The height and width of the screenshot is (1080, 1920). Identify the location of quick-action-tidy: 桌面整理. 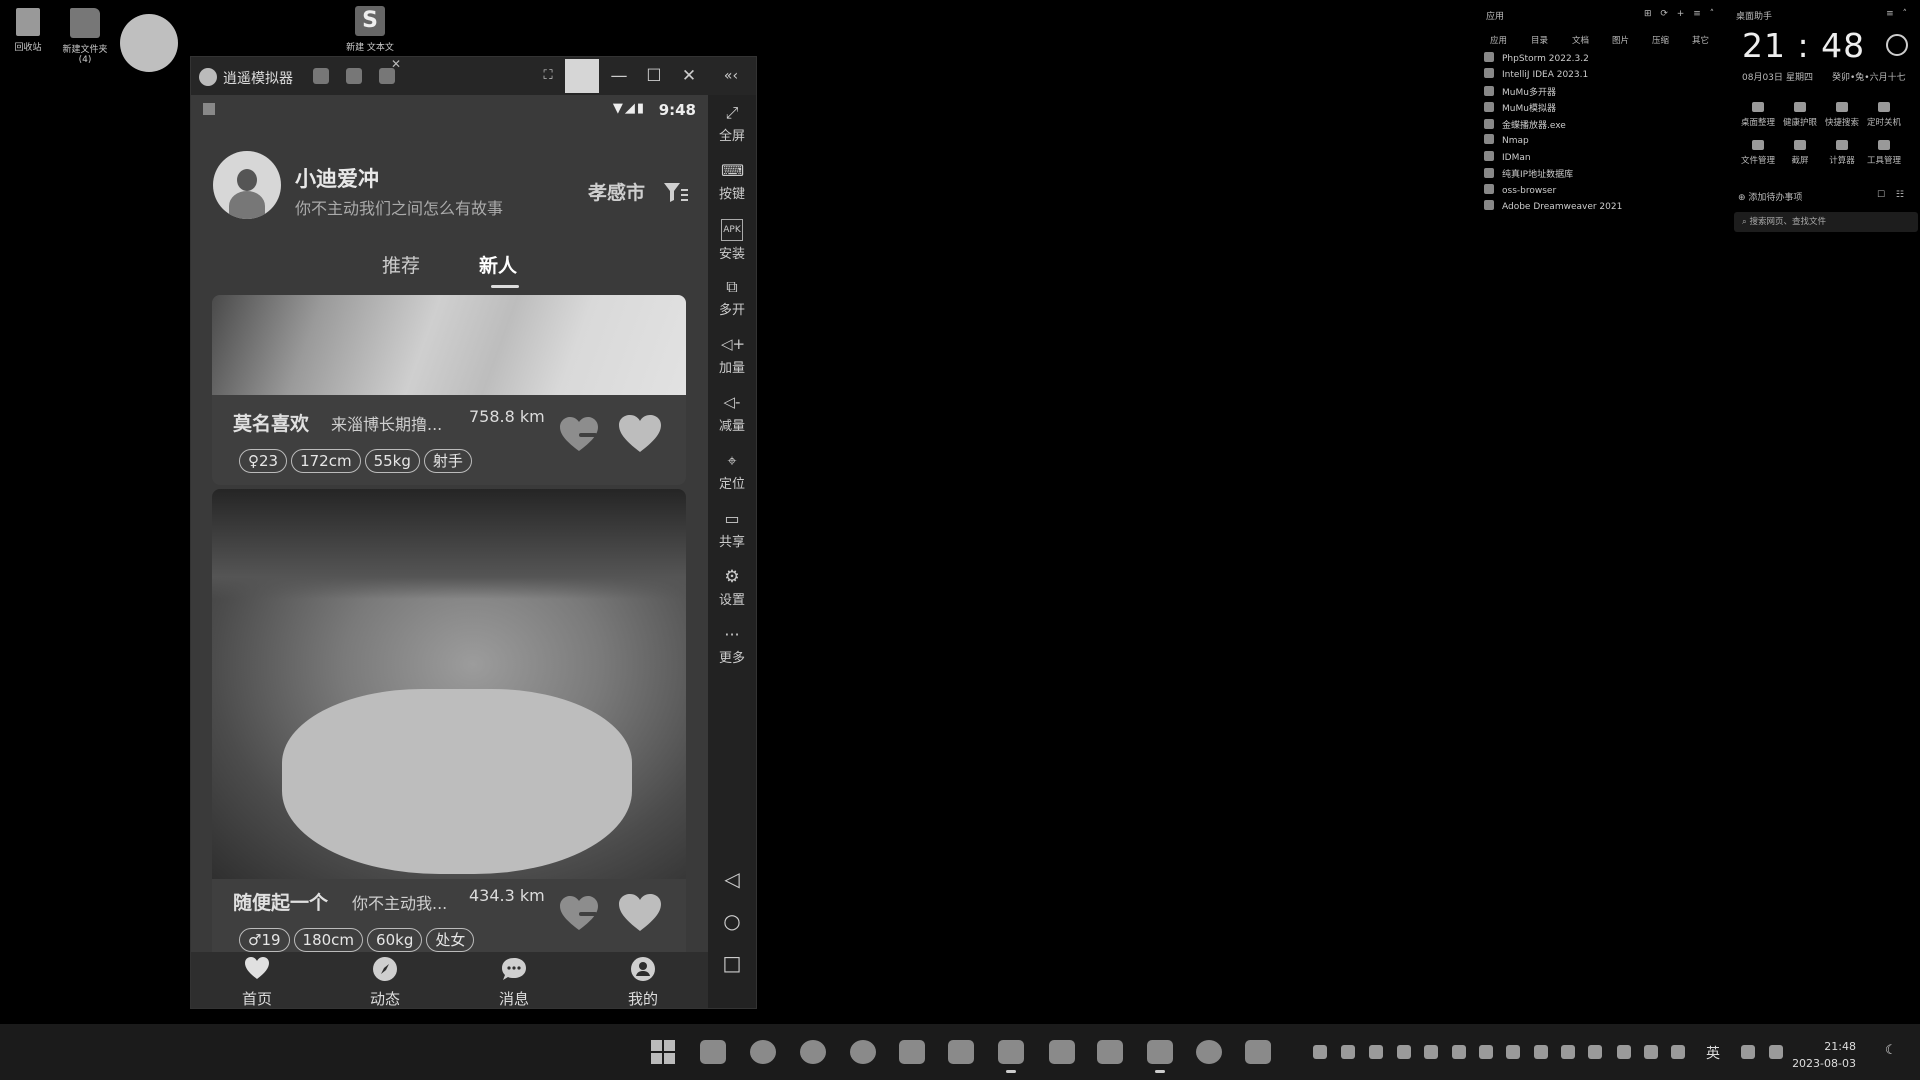
(1758, 115).